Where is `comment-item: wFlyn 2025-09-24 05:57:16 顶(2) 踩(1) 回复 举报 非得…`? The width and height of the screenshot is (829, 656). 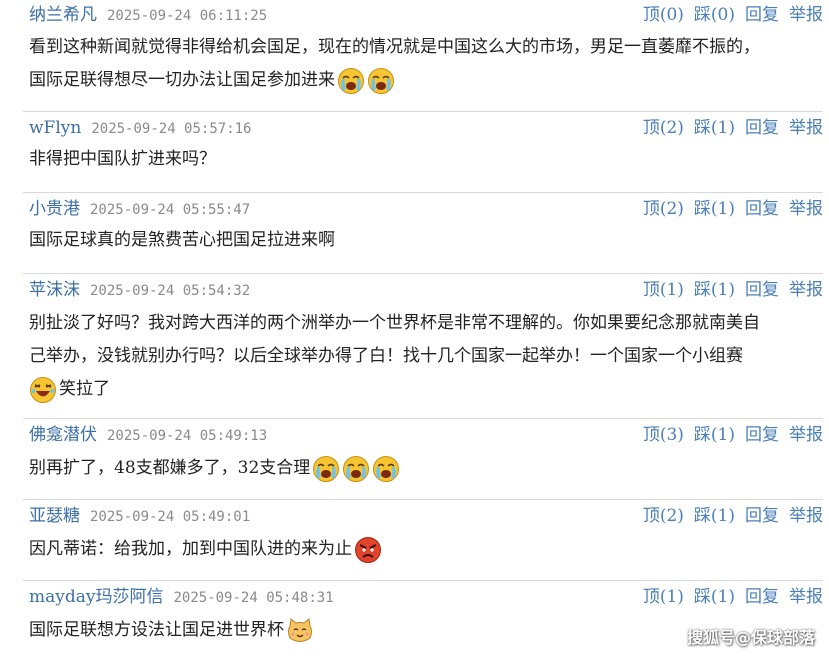 comment-item: wFlyn 2025-09-24 05:57:16 顶(2) 踩(1) 回复 举报 非得… is located at coordinates (411, 152).